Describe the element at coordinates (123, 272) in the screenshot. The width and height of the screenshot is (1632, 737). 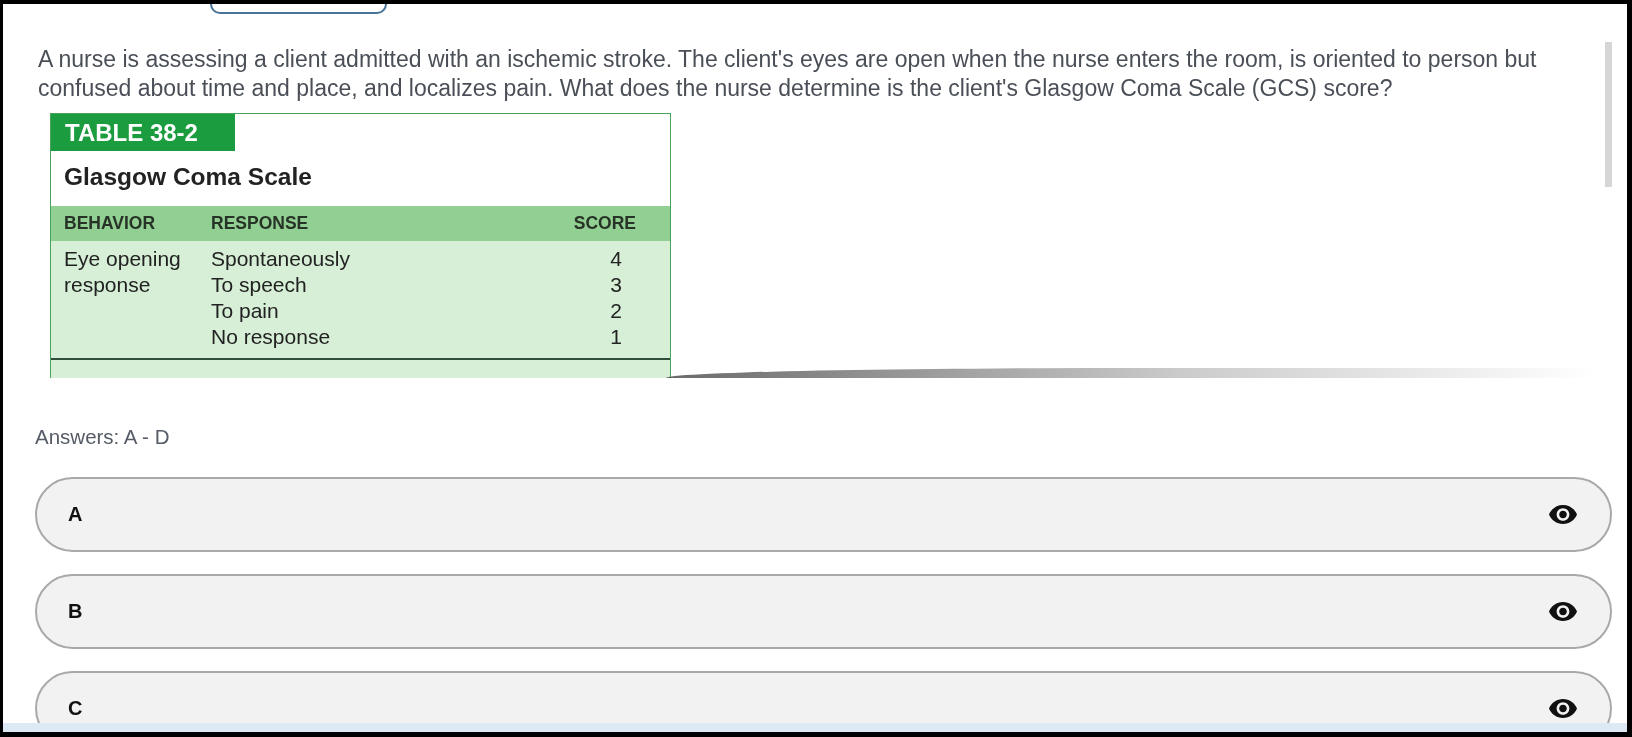
I see `table-cell-text: Eye opening response` at that location.